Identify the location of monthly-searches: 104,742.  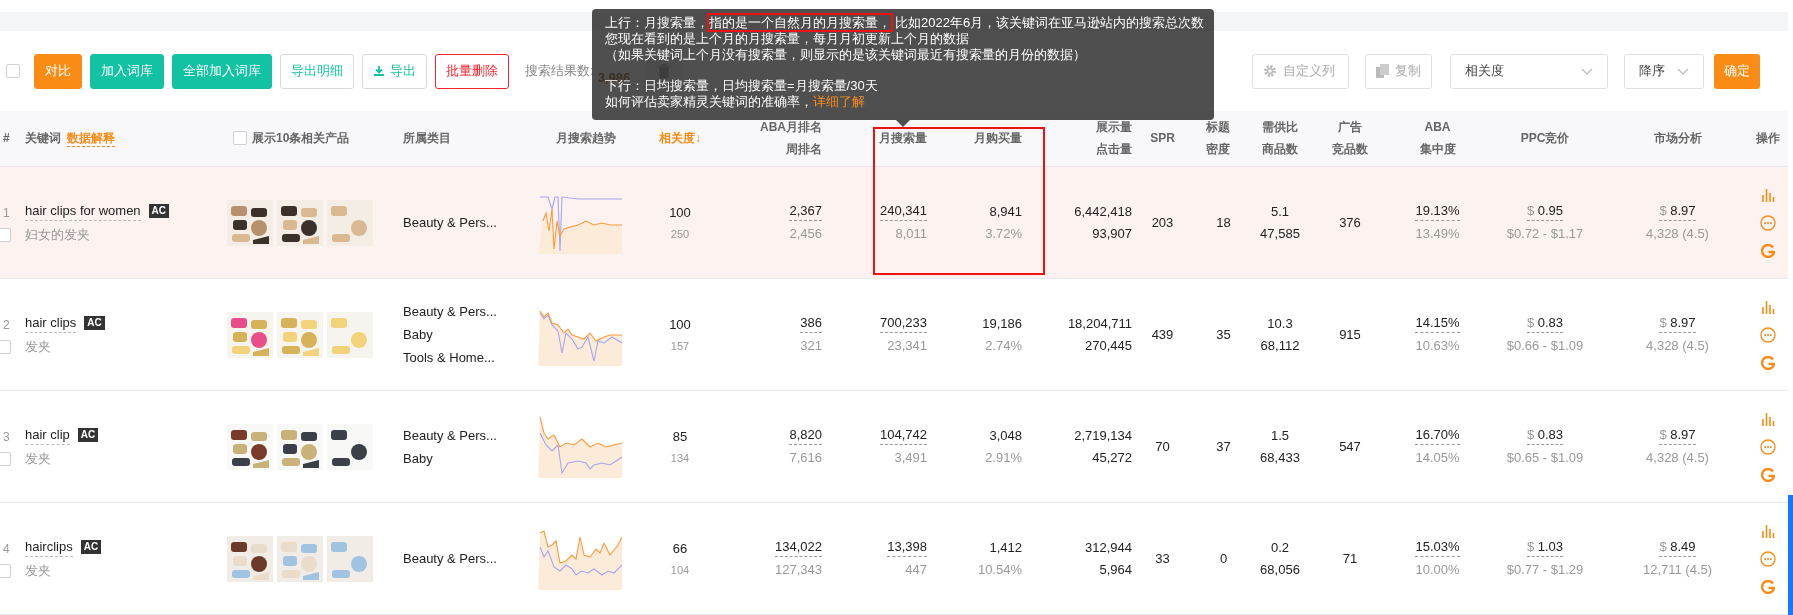
(903, 435).